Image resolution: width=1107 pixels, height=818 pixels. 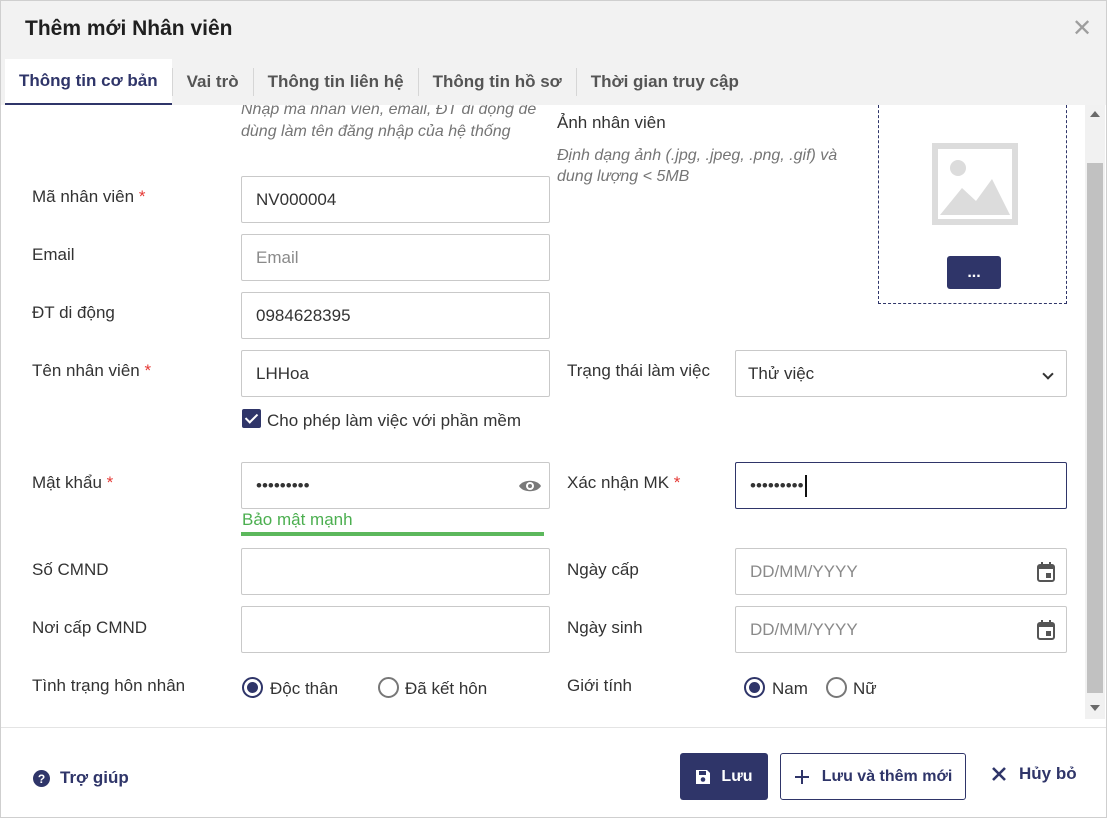 I want to click on scroll-up-arrow-icon, so click(x=1095, y=114).